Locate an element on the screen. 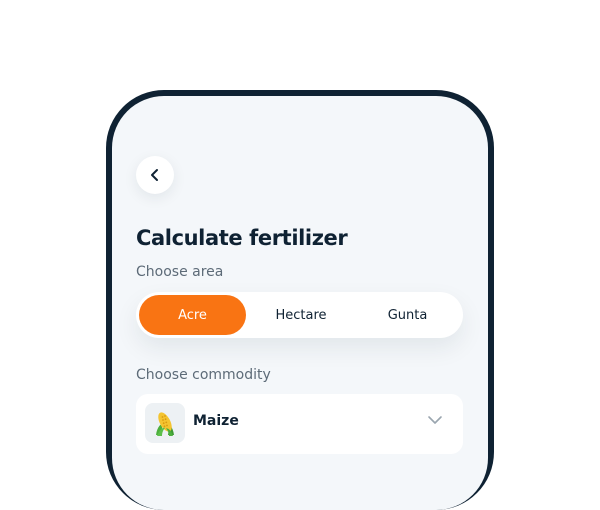  commodity-thumbnail is located at coordinates (165, 423).